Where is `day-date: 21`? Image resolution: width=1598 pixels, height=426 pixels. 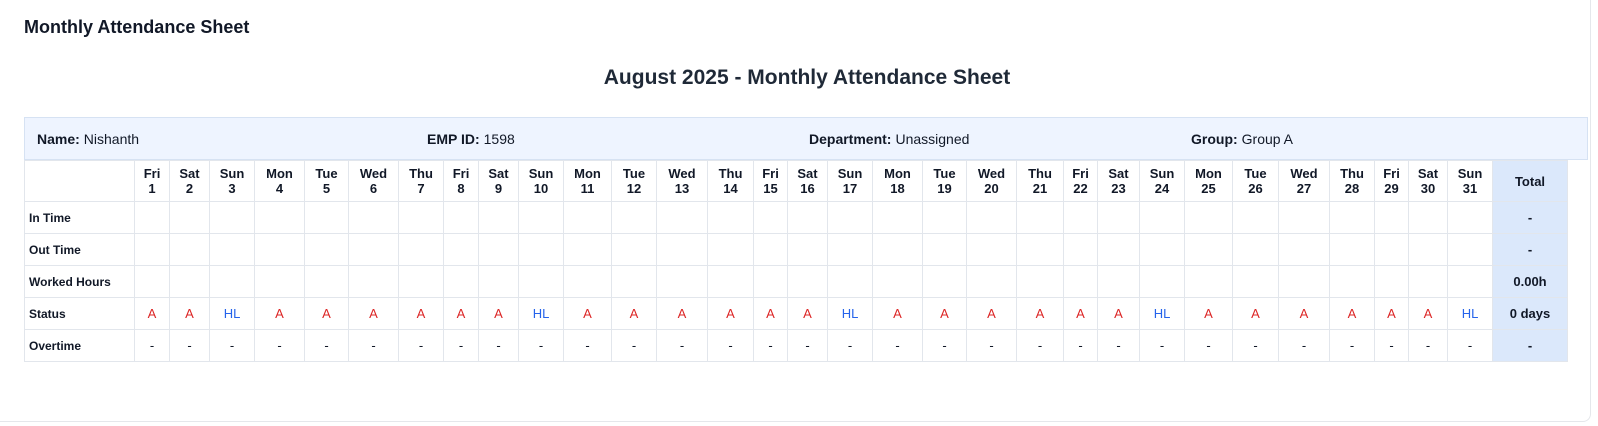
day-date: 21 is located at coordinates (1040, 188).